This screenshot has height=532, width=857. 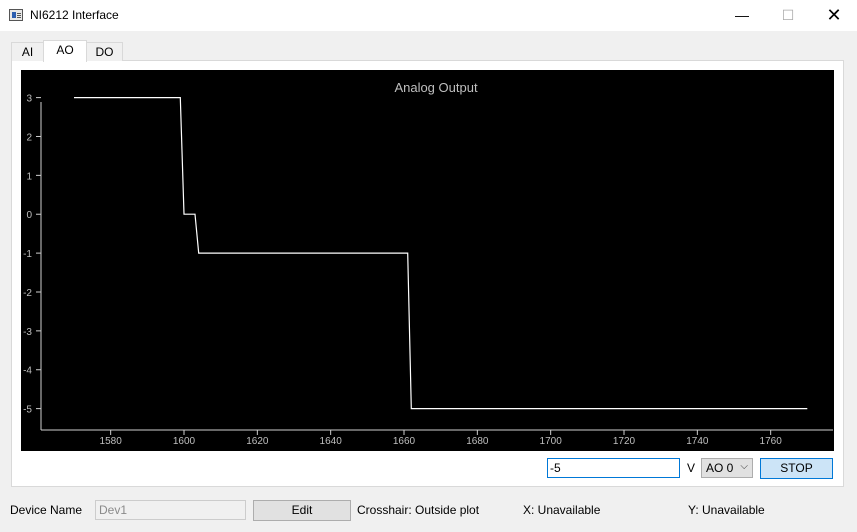 I want to click on x-tick-label: 1580, so click(x=111, y=441).